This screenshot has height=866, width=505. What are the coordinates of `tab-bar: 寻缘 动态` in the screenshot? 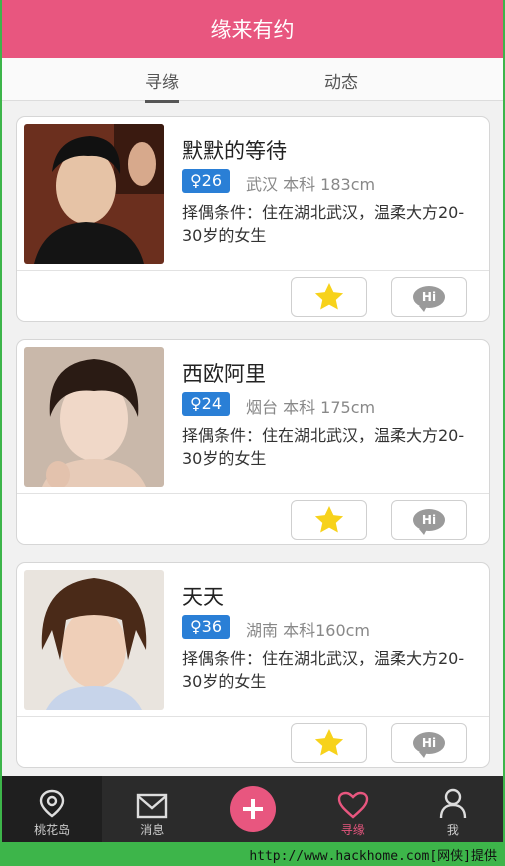 It's located at (252, 80).